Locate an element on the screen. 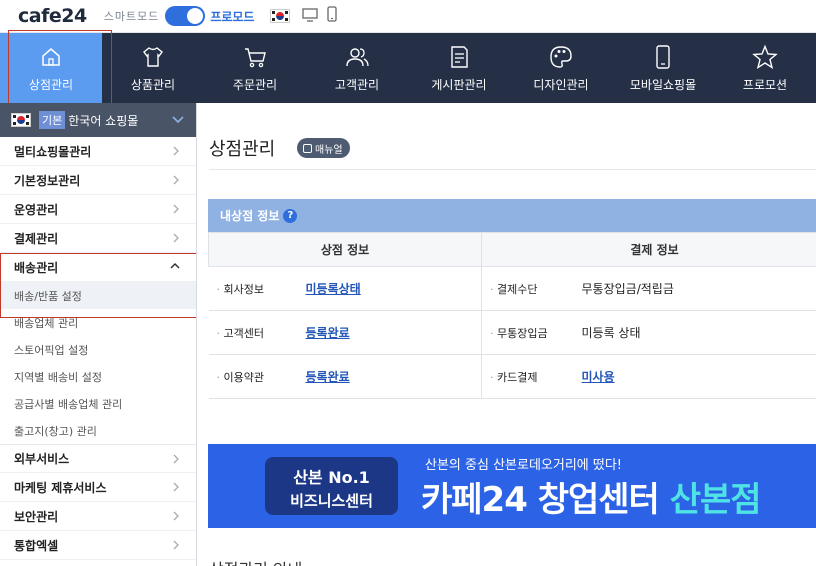 The image size is (816, 566). sidebar-sub-shipping-return: 배송/반품 설정 is located at coordinates (98, 295).